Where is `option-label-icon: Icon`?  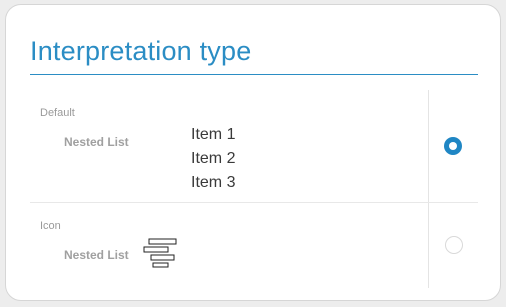 option-label-icon: Icon is located at coordinates (50, 226).